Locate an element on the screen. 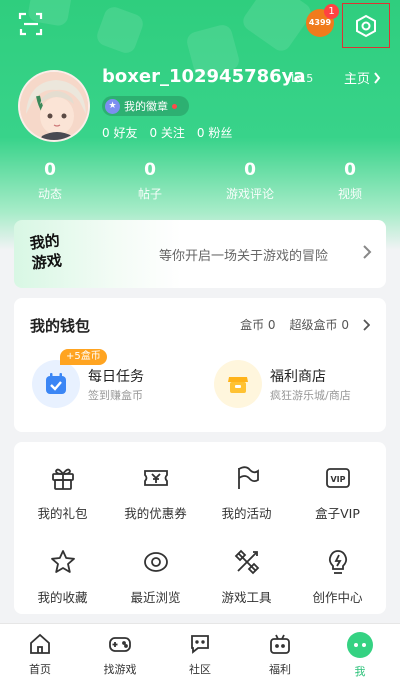 The image size is (400, 683). nav-label: 我 is located at coordinates (360, 671).